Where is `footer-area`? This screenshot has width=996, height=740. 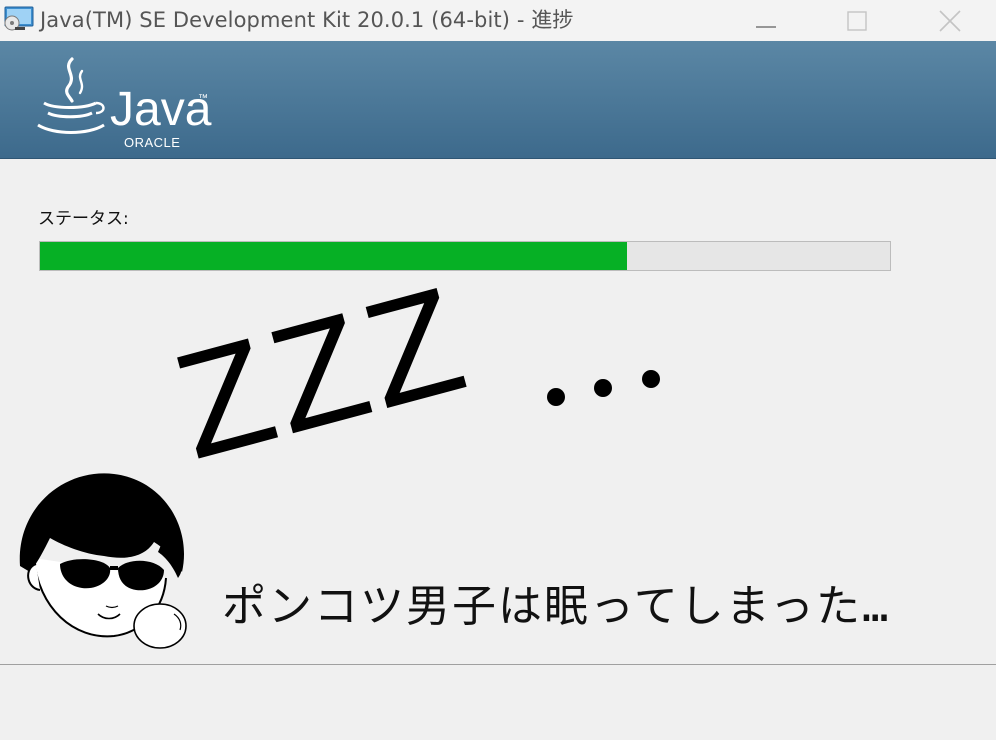 footer-area is located at coordinates (498, 702).